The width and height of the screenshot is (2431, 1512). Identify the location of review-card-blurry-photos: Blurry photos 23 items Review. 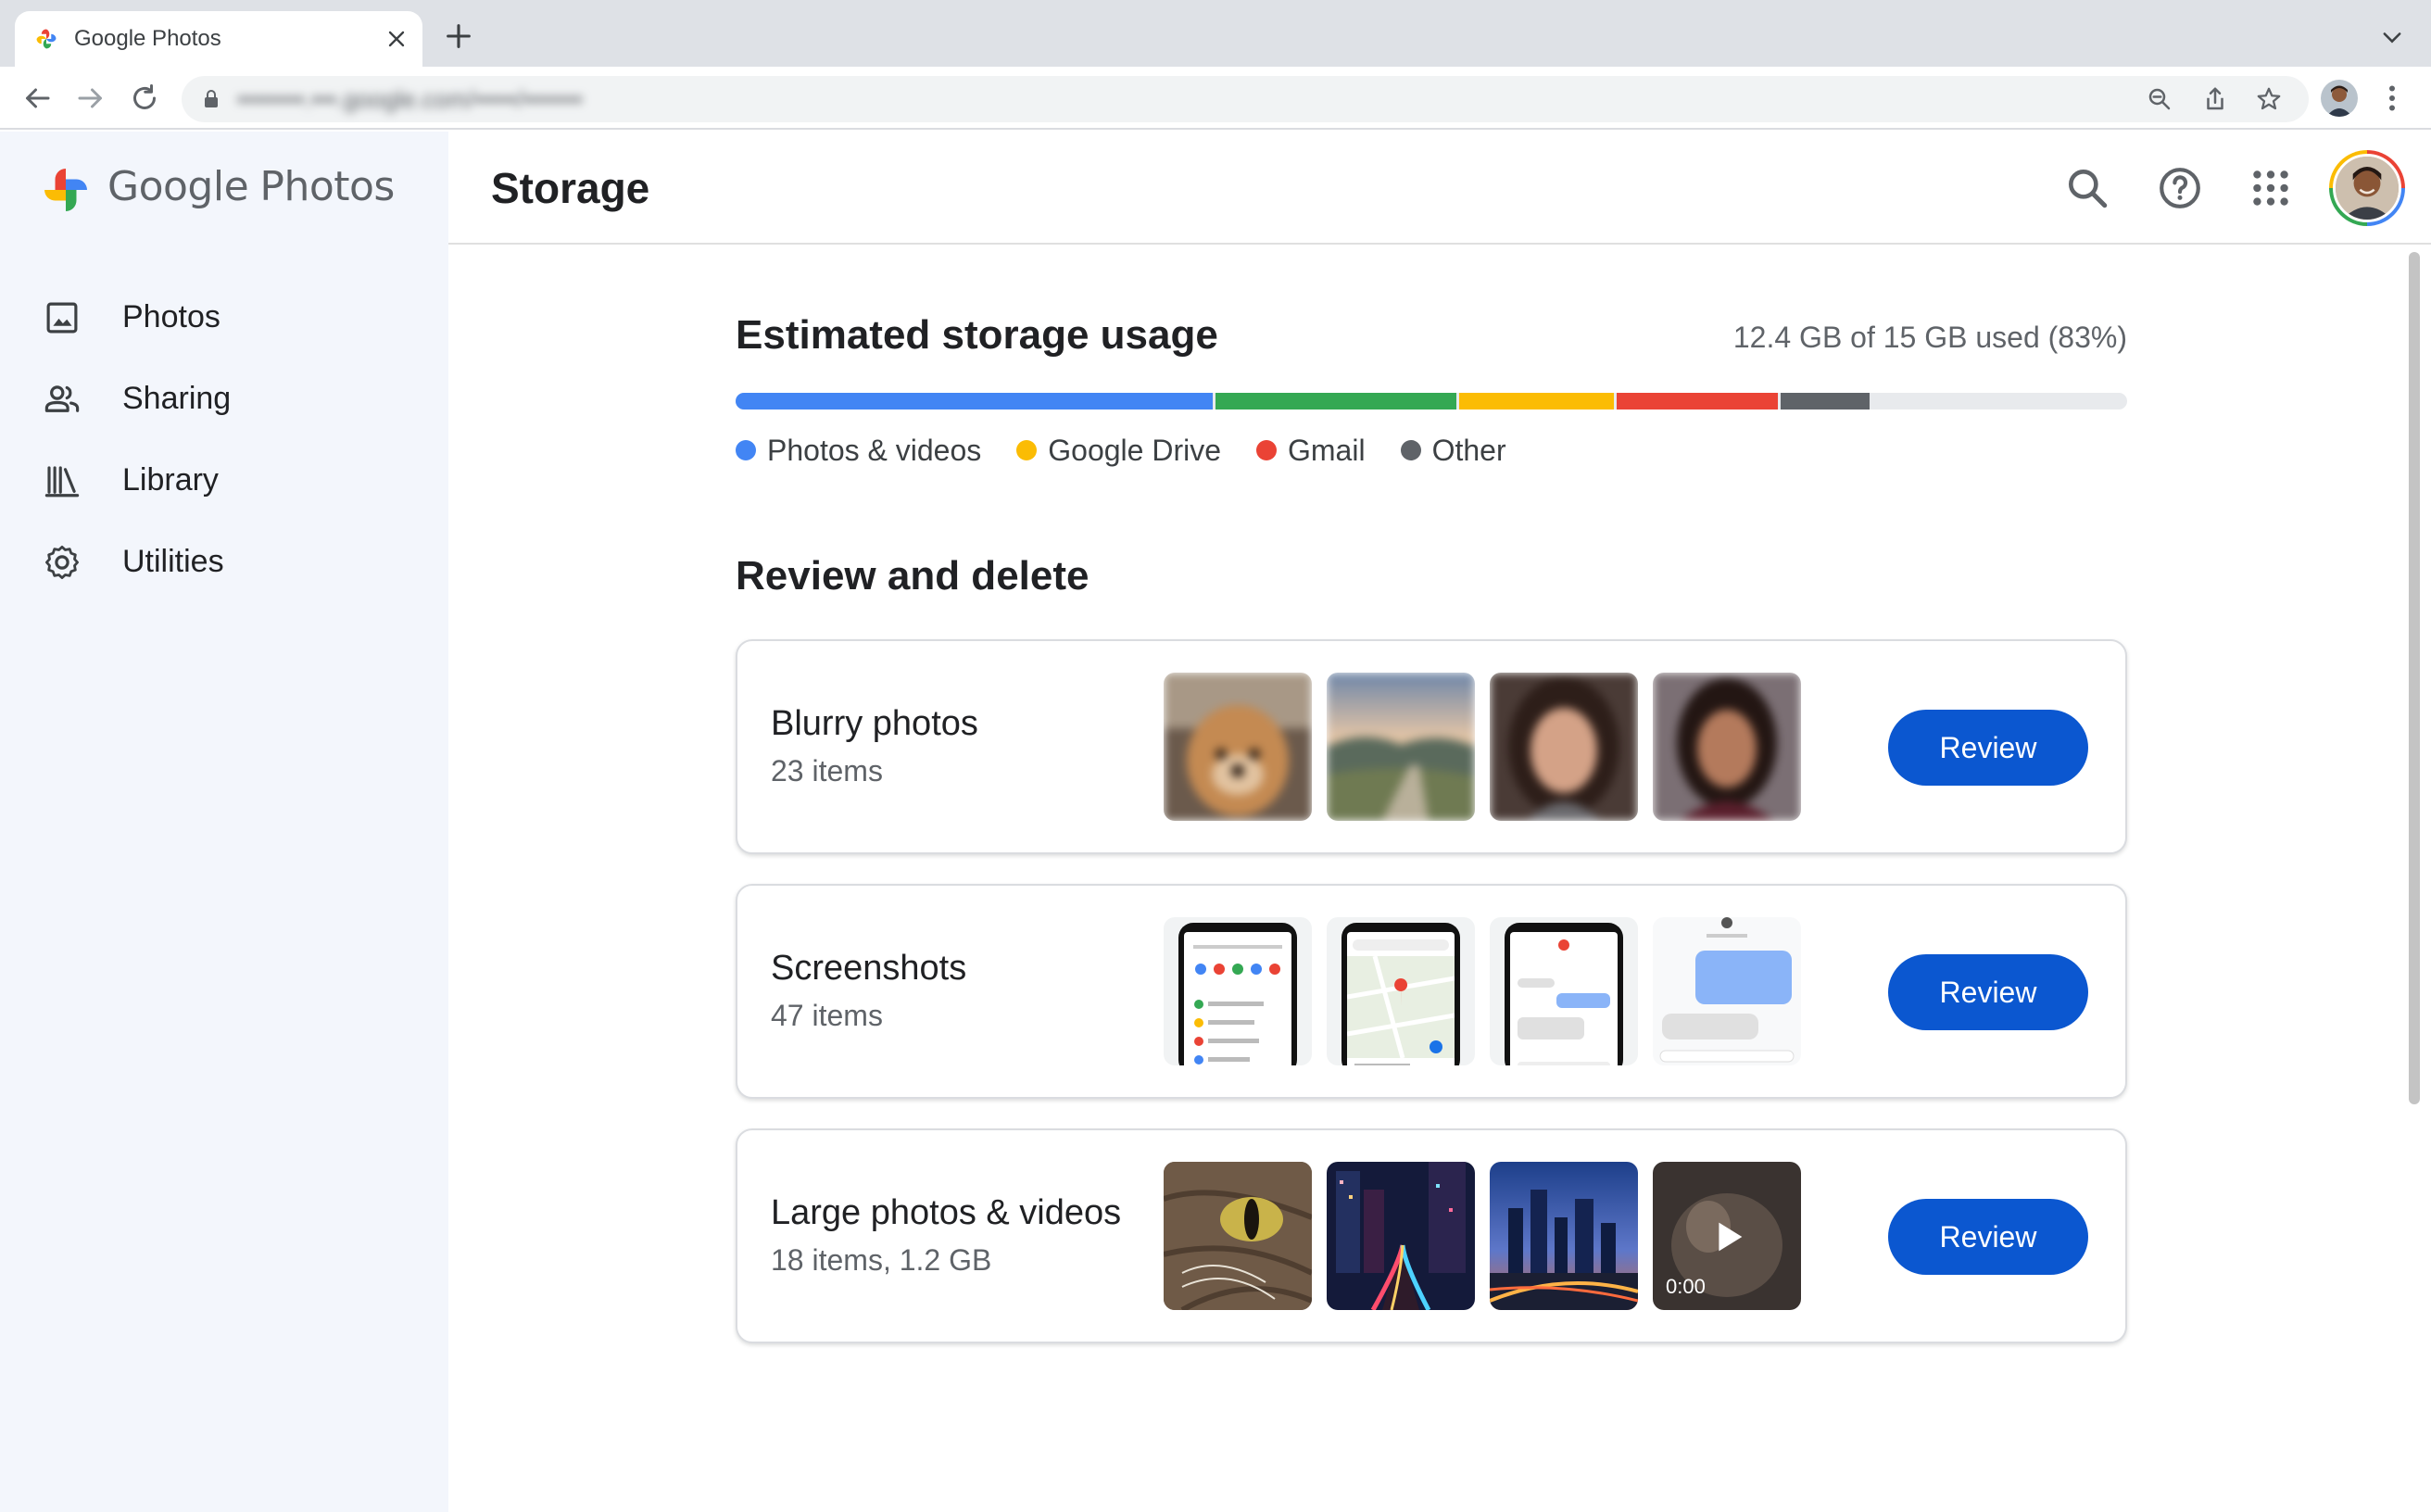
(1431, 746).